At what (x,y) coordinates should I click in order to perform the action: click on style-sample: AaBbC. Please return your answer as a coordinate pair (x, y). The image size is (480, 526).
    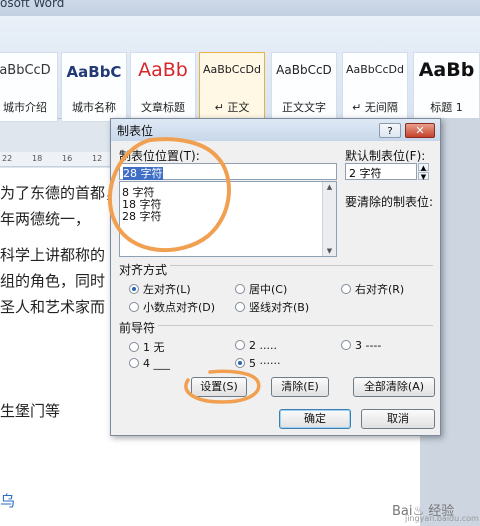
    Looking at the image, I should click on (94, 72).